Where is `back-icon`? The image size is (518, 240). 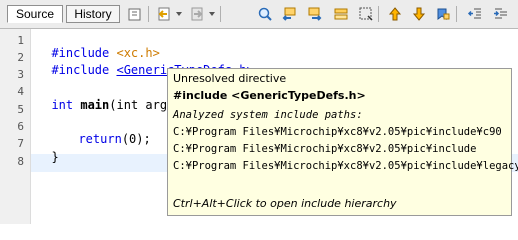
back-icon is located at coordinates (164, 14).